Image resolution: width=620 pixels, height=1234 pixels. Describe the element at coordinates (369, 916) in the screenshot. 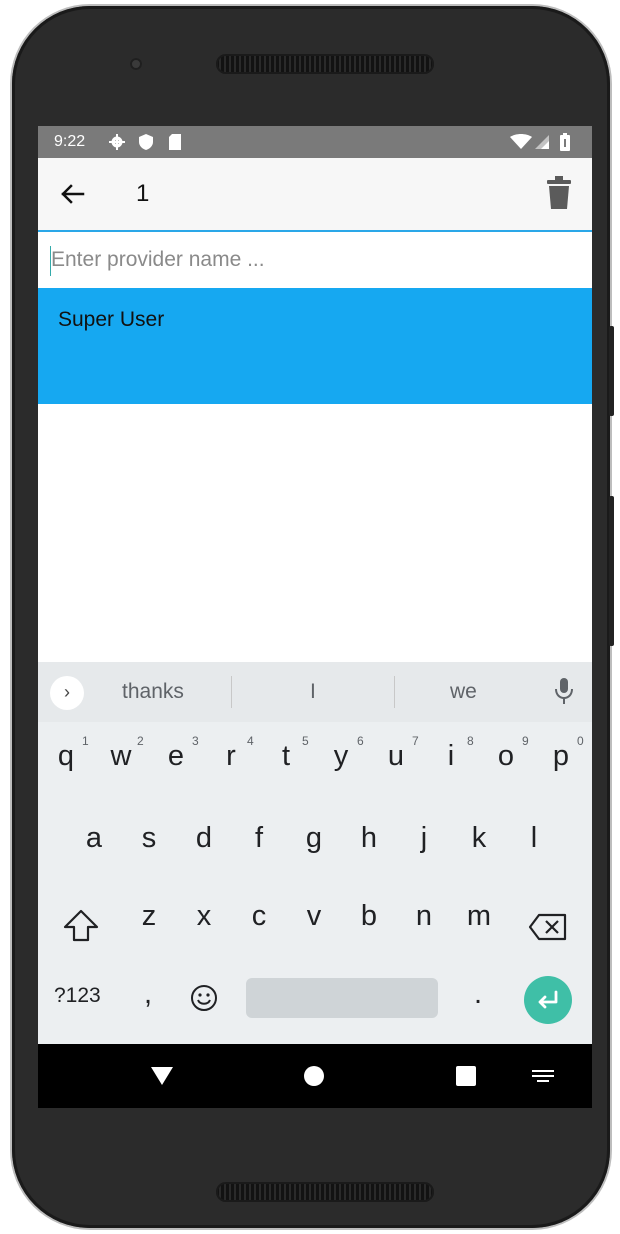

I see `key-b: b` at that location.